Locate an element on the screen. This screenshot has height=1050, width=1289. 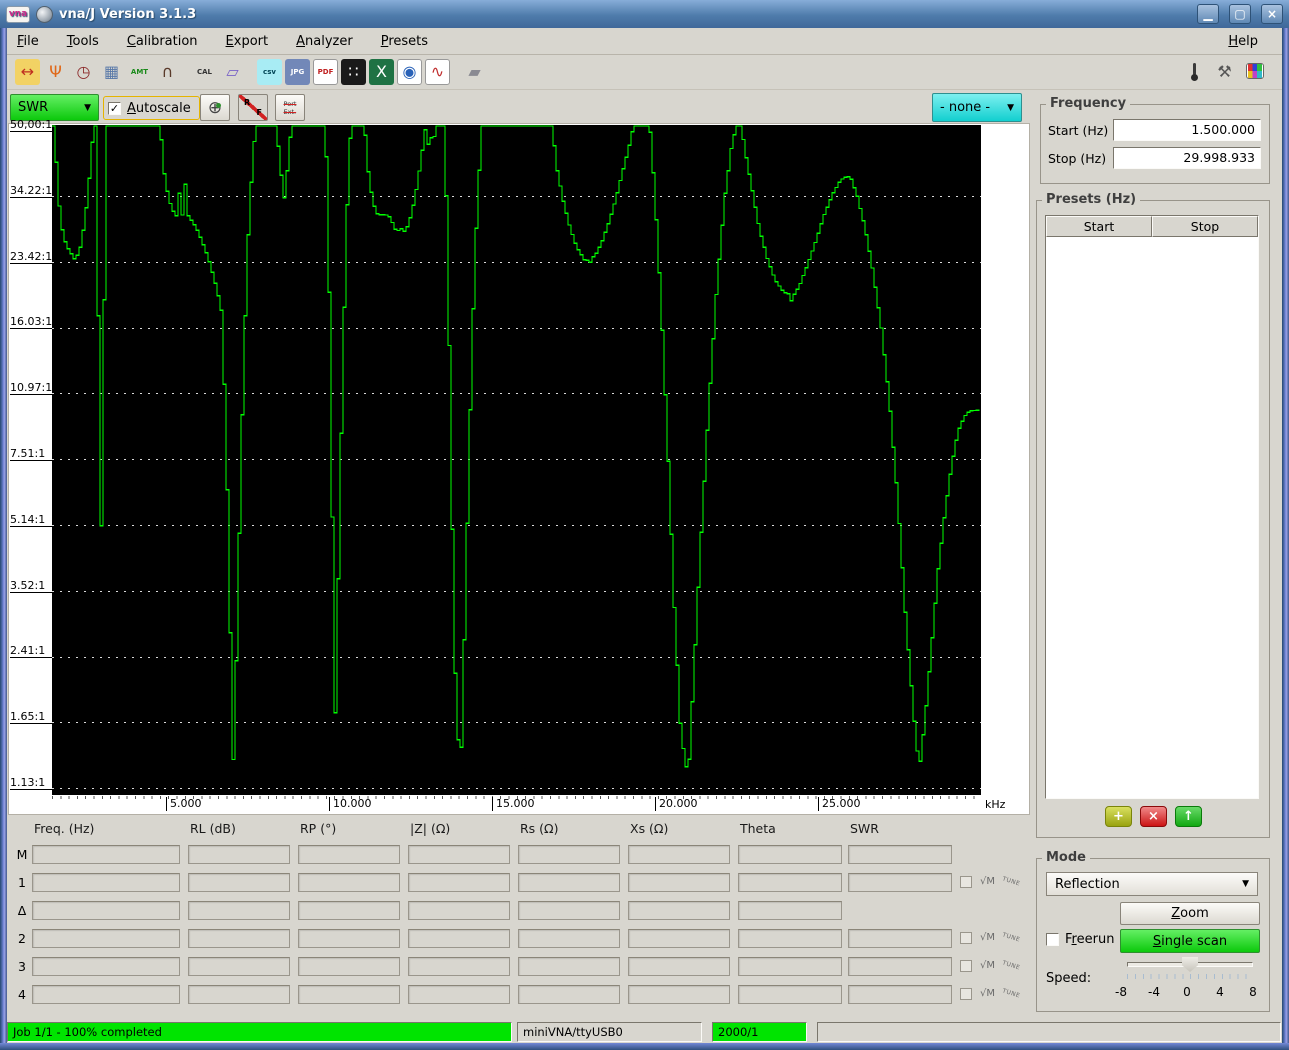
right-scale-select: - none - ▼ is located at coordinates (977, 107).